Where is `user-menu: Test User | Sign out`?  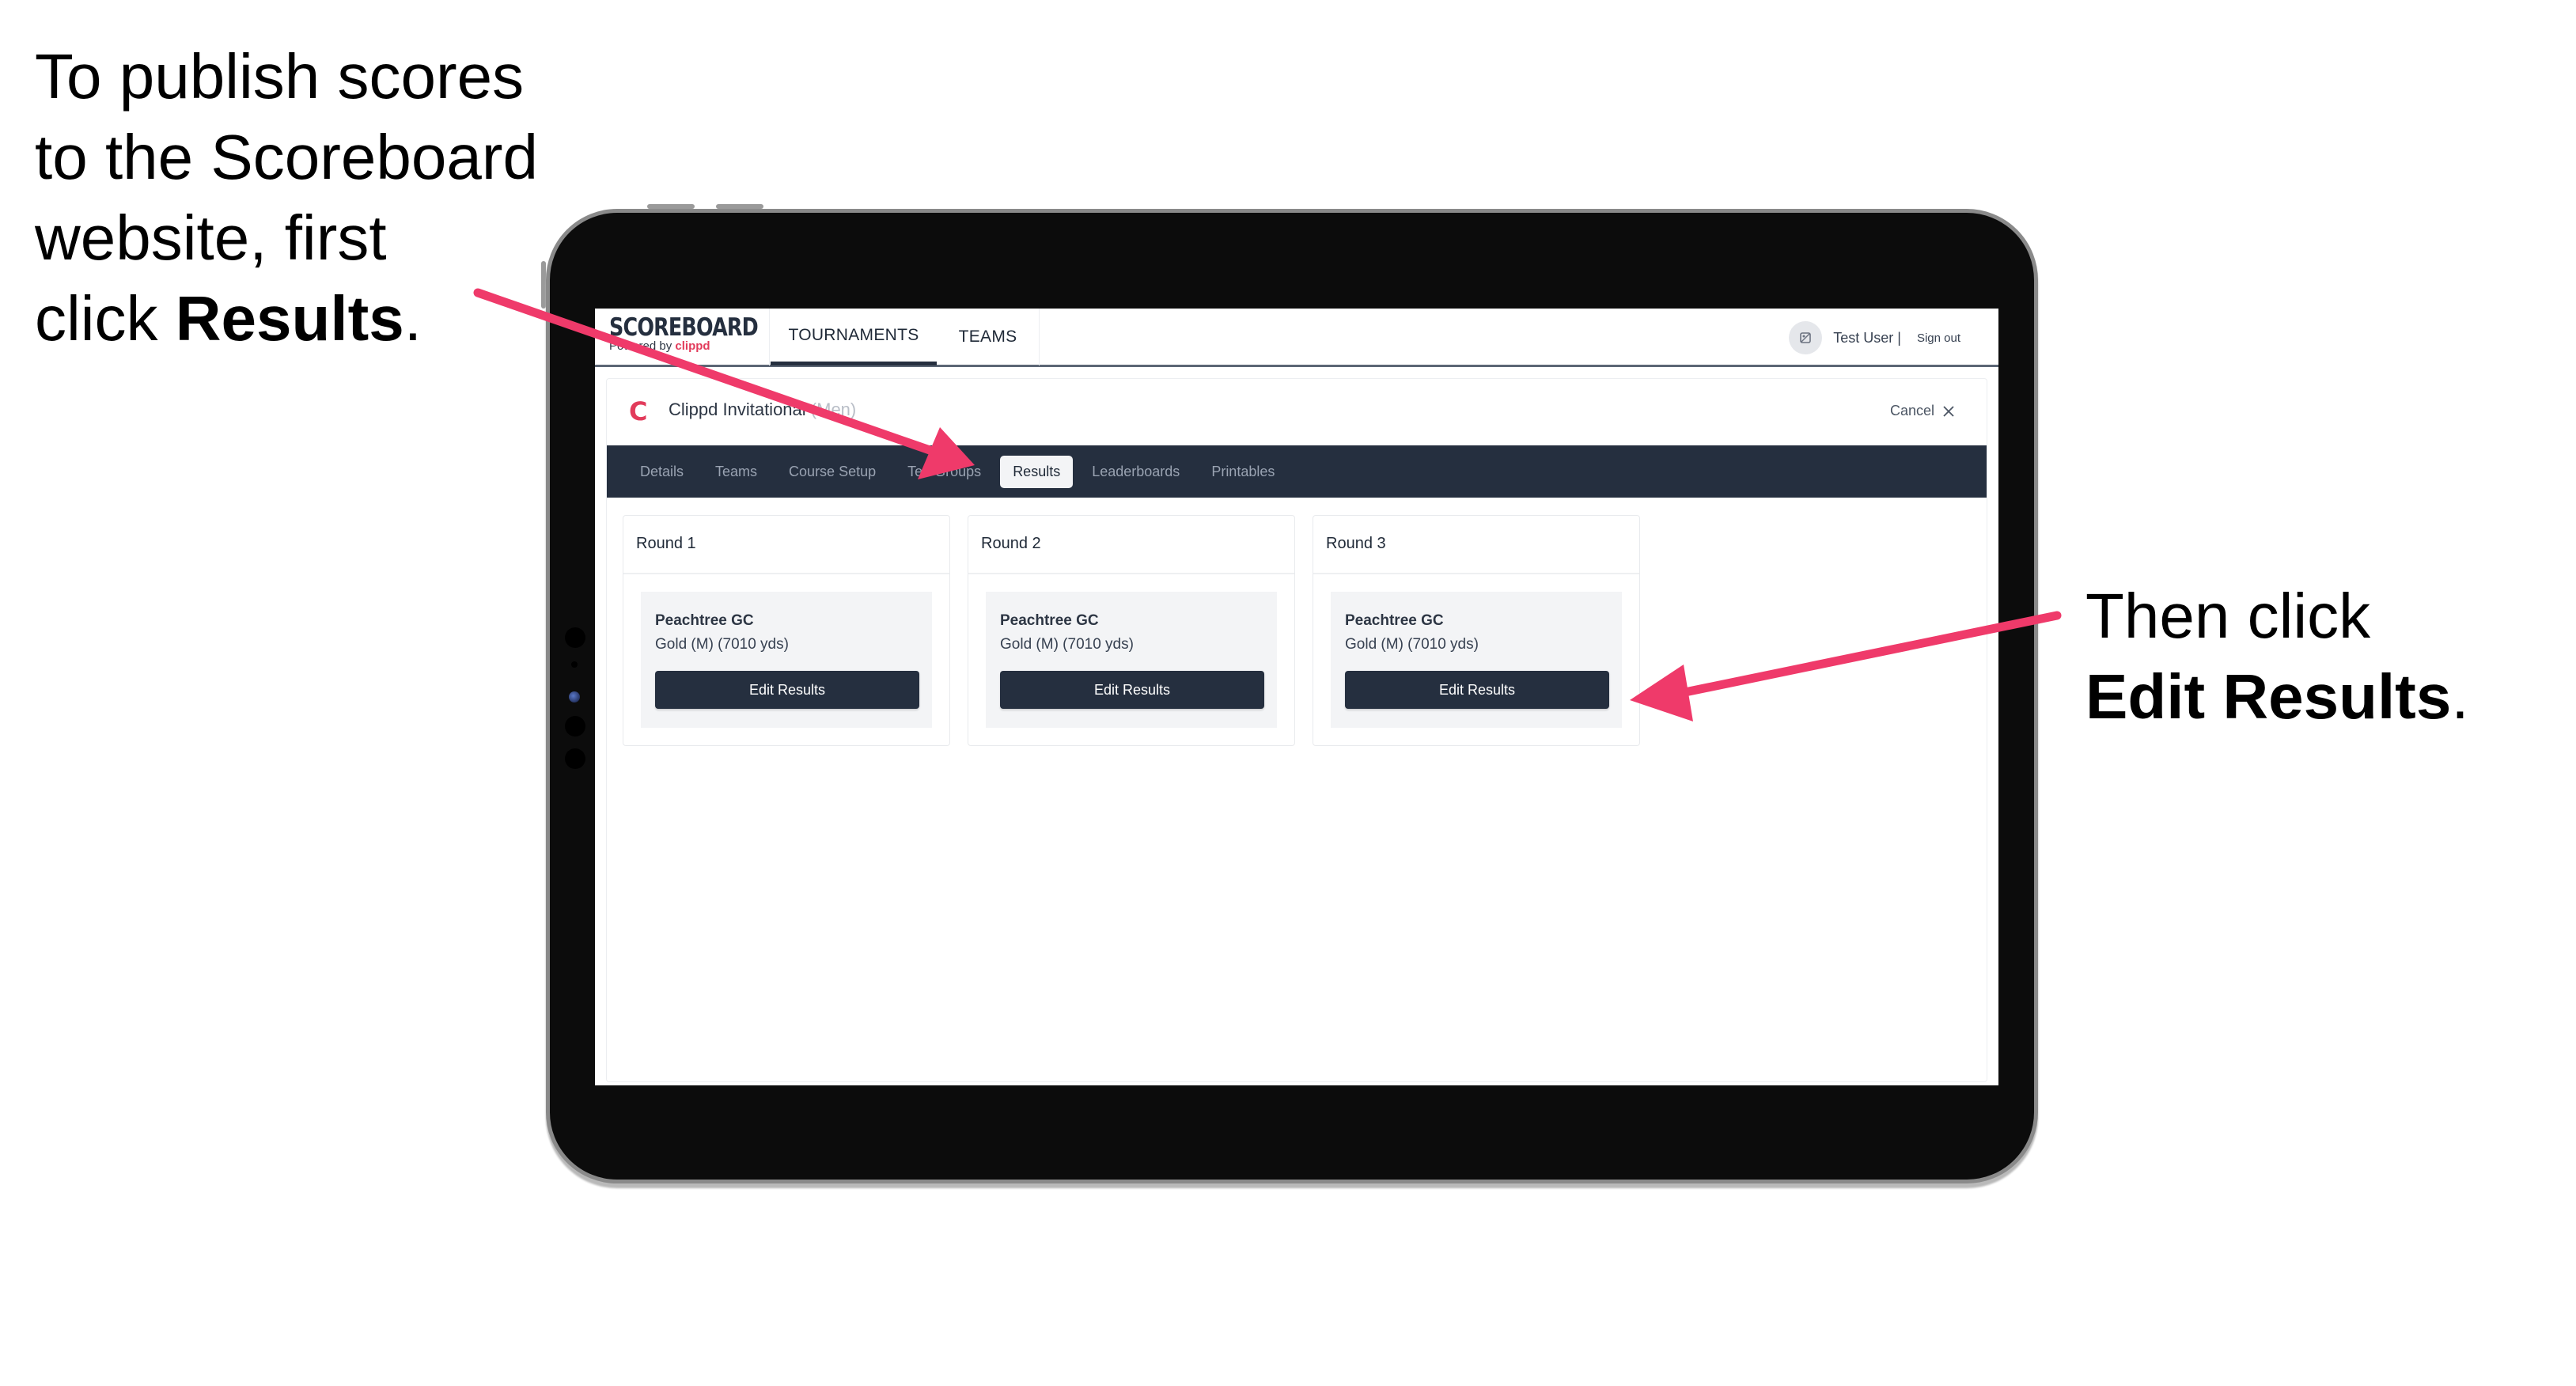
user-menu: Test User | Sign out is located at coordinates (1874, 338).